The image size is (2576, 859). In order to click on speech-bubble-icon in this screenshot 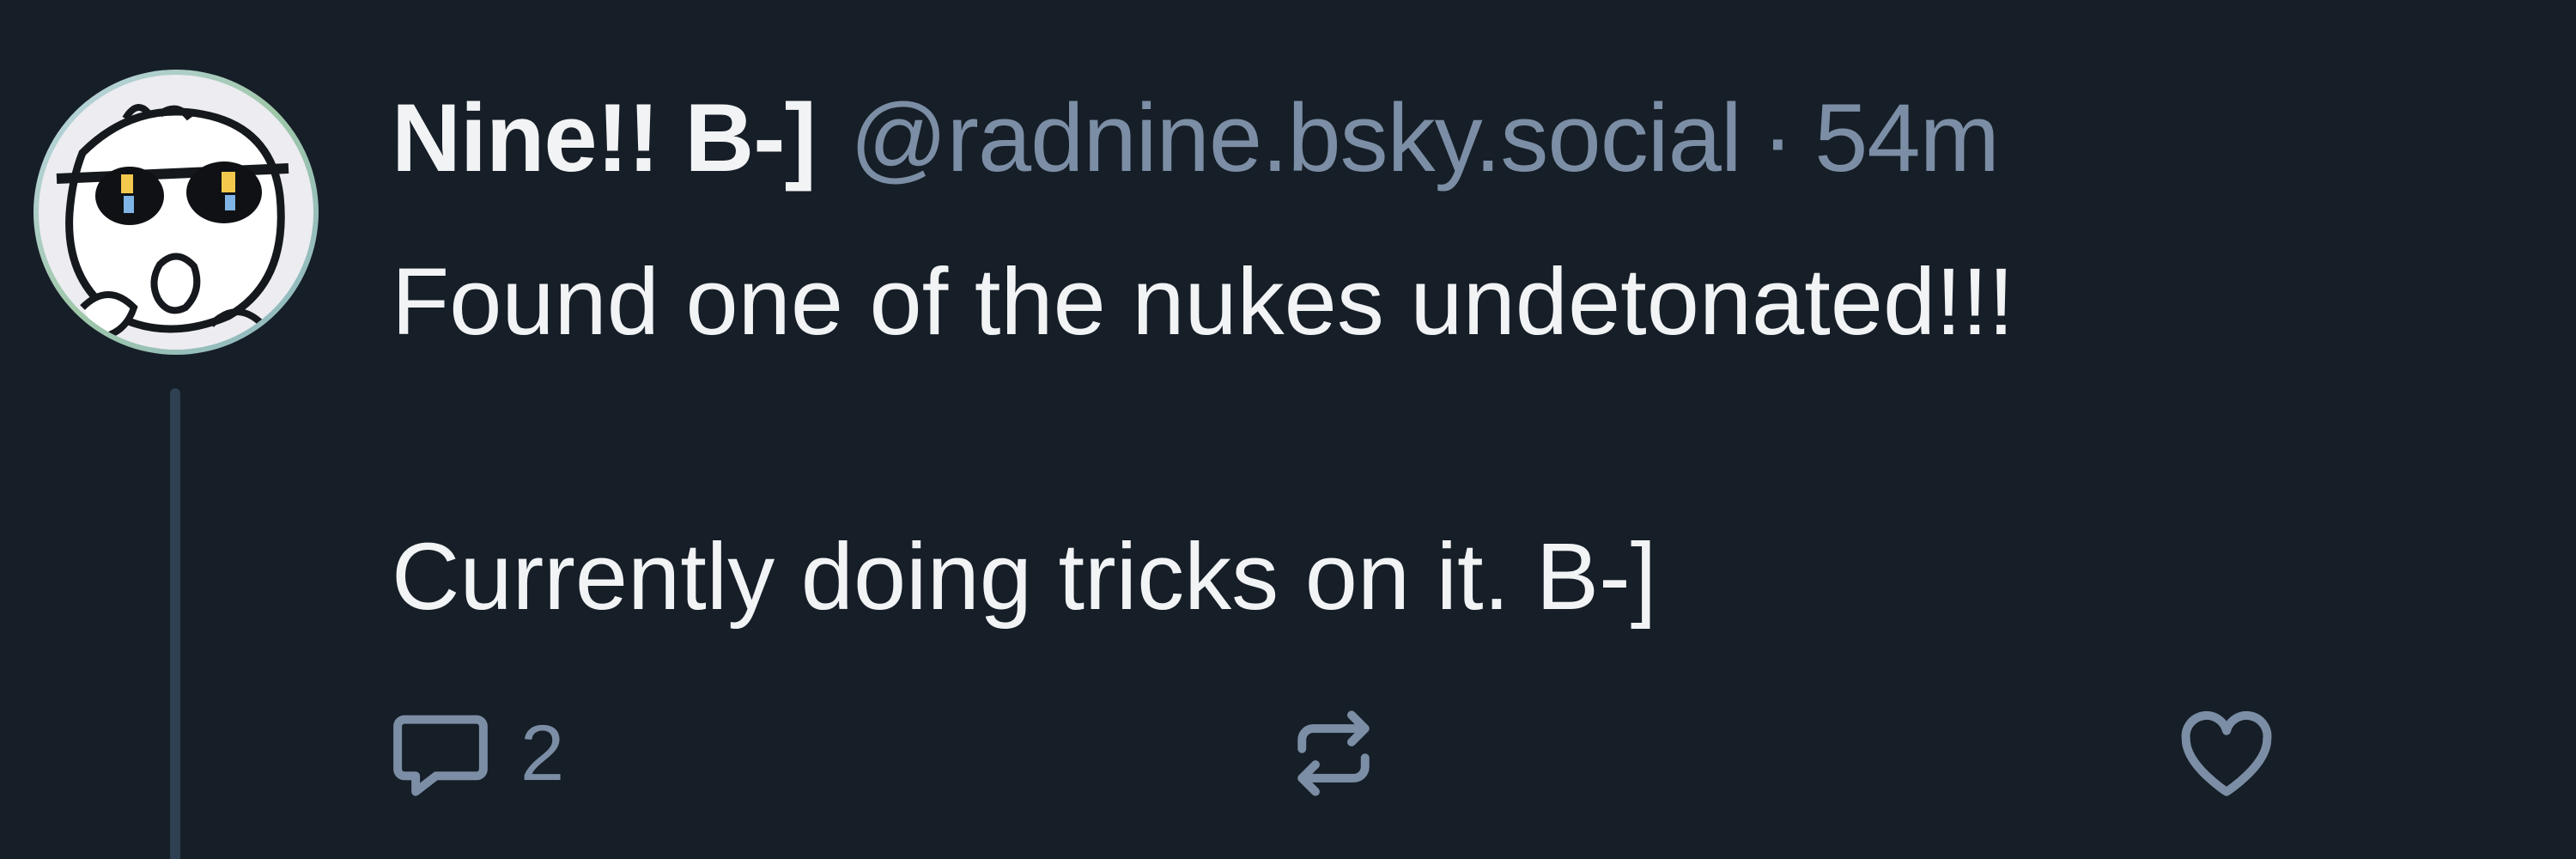, I will do `click(441, 755)`.